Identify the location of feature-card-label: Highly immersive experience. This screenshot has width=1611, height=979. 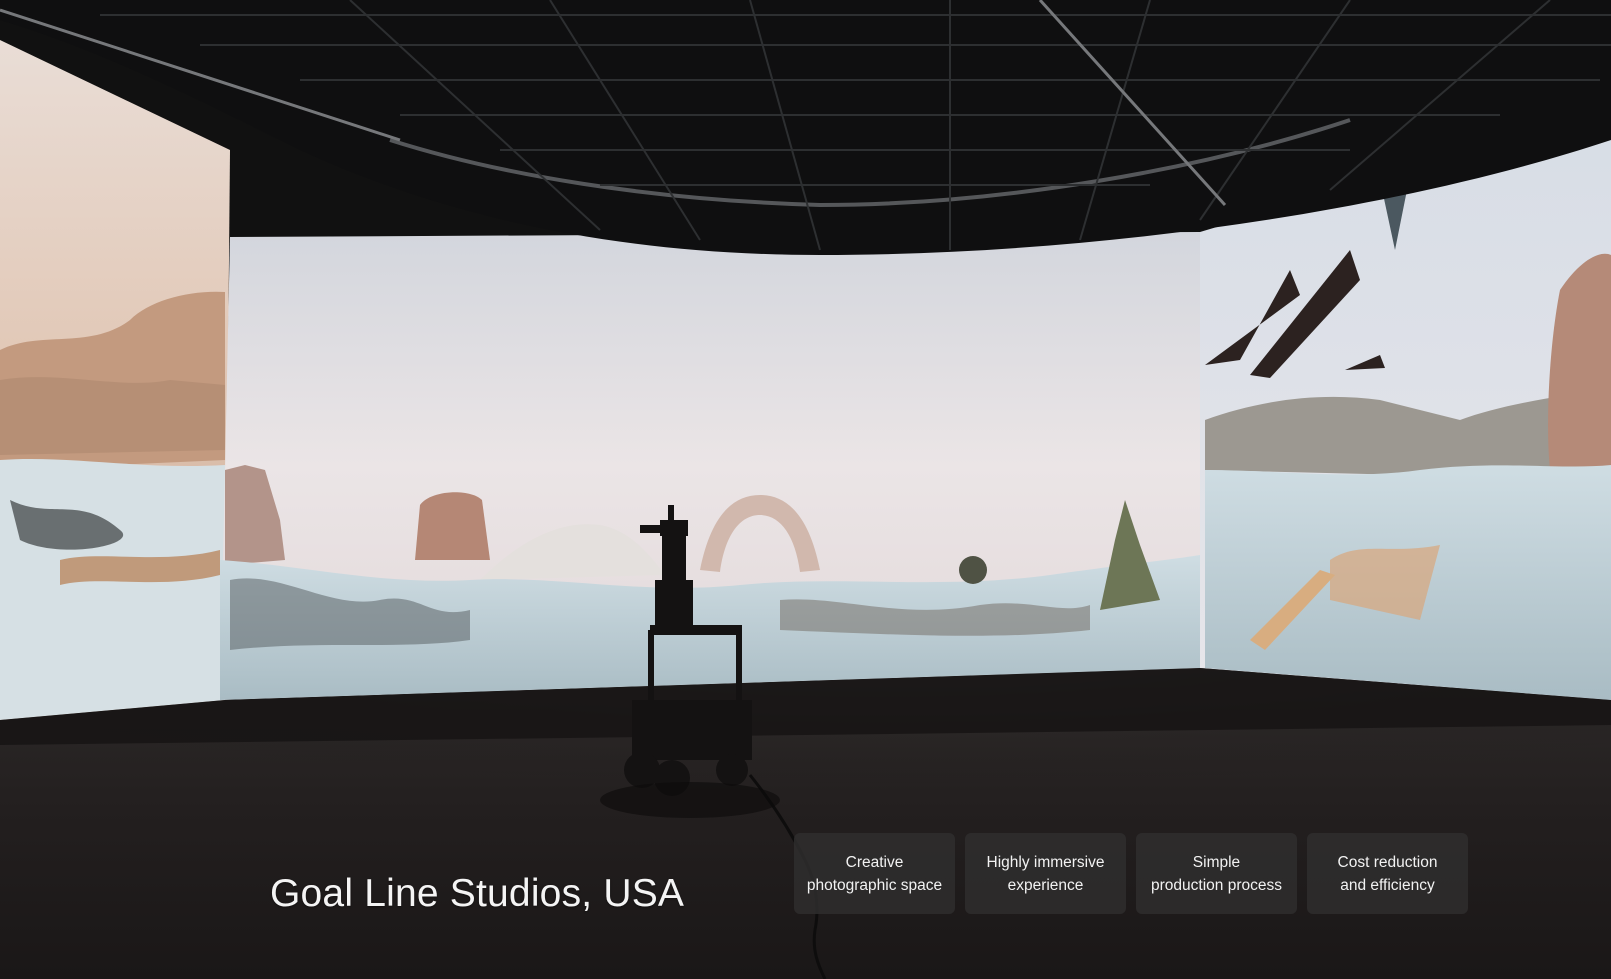
(1045, 873).